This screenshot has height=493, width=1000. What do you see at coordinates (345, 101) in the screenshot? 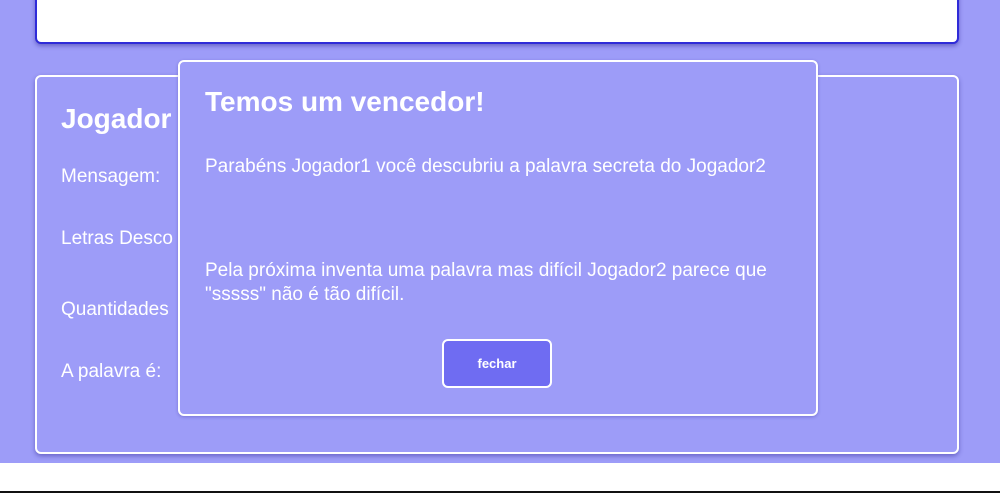
I see `dialog-title: Temos um vencedor!` at bounding box center [345, 101].